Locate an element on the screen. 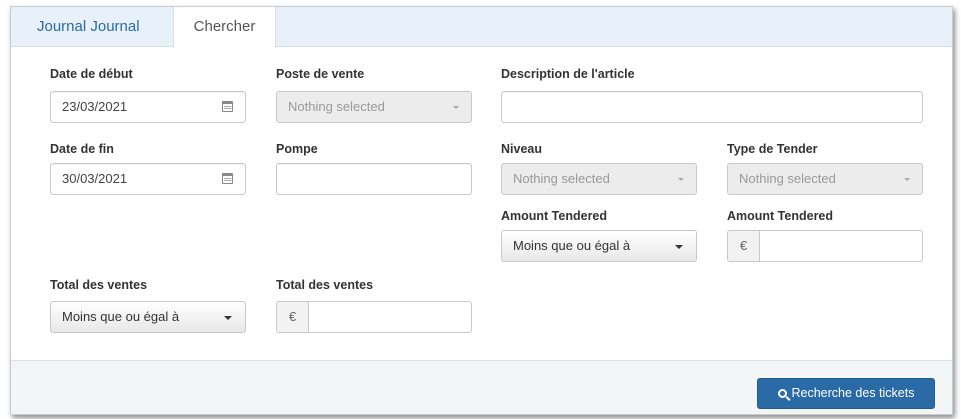 The width and height of the screenshot is (961, 419). amount-tendered-value-label: Amount Tendered is located at coordinates (780, 216).